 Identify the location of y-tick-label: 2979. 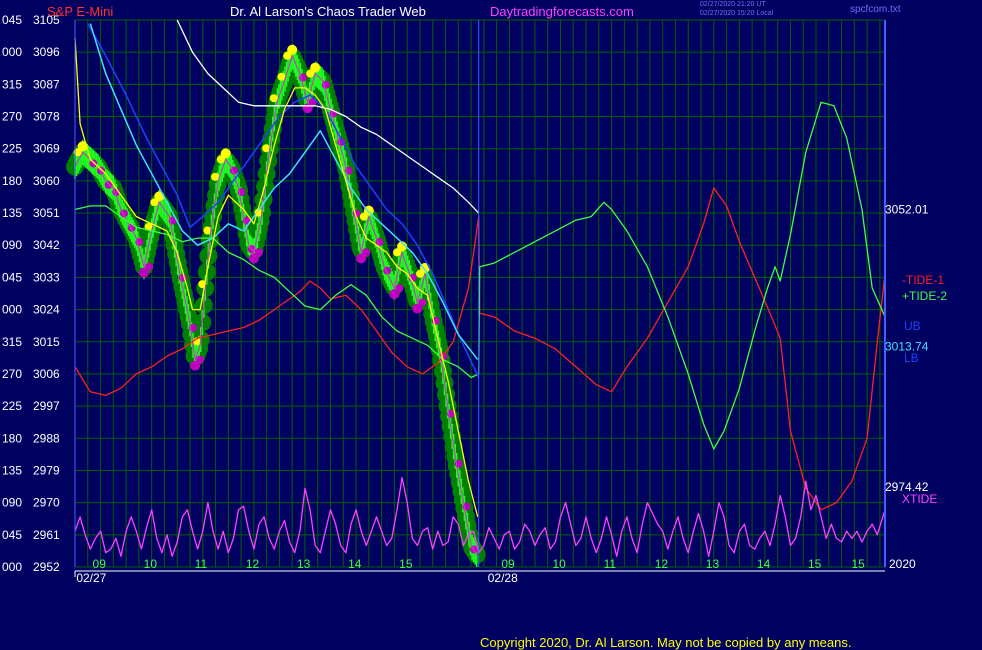
(46, 470).